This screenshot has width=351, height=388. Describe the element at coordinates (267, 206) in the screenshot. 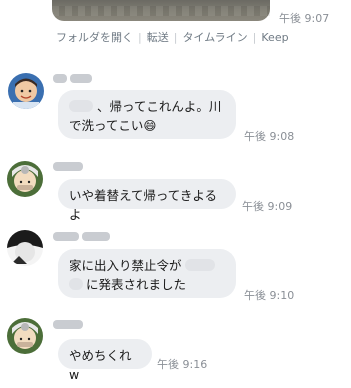

I see `timestamp: 午後 9:09` at that location.